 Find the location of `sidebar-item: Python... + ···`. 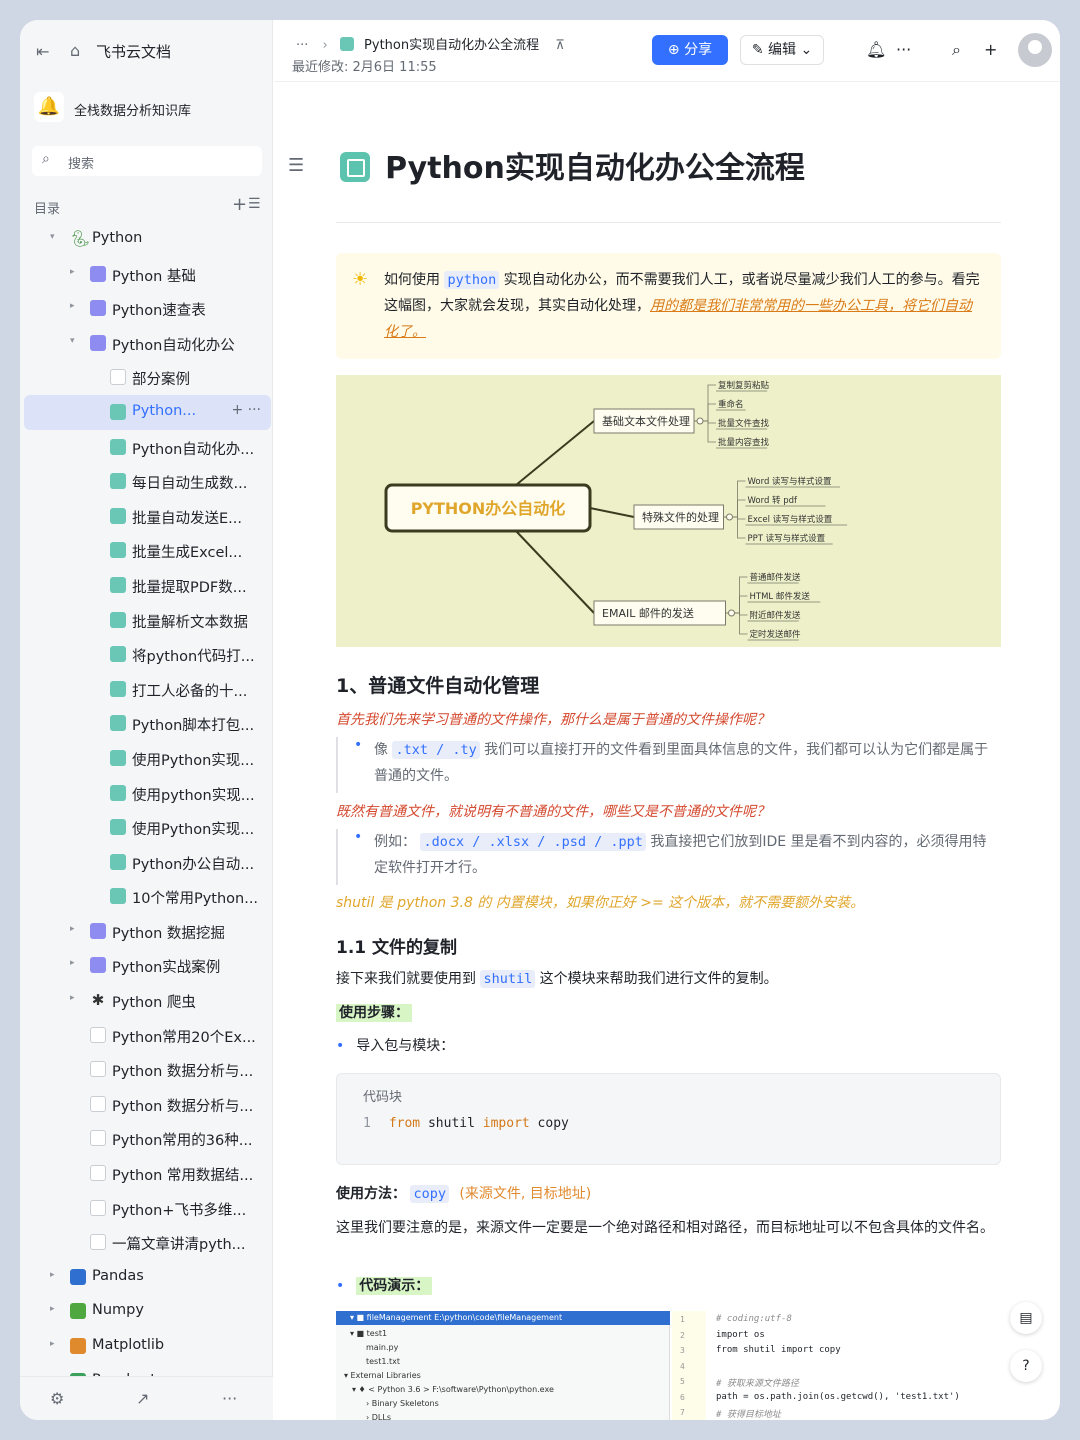

sidebar-item: Python... + ··· is located at coordinates (147, 412).